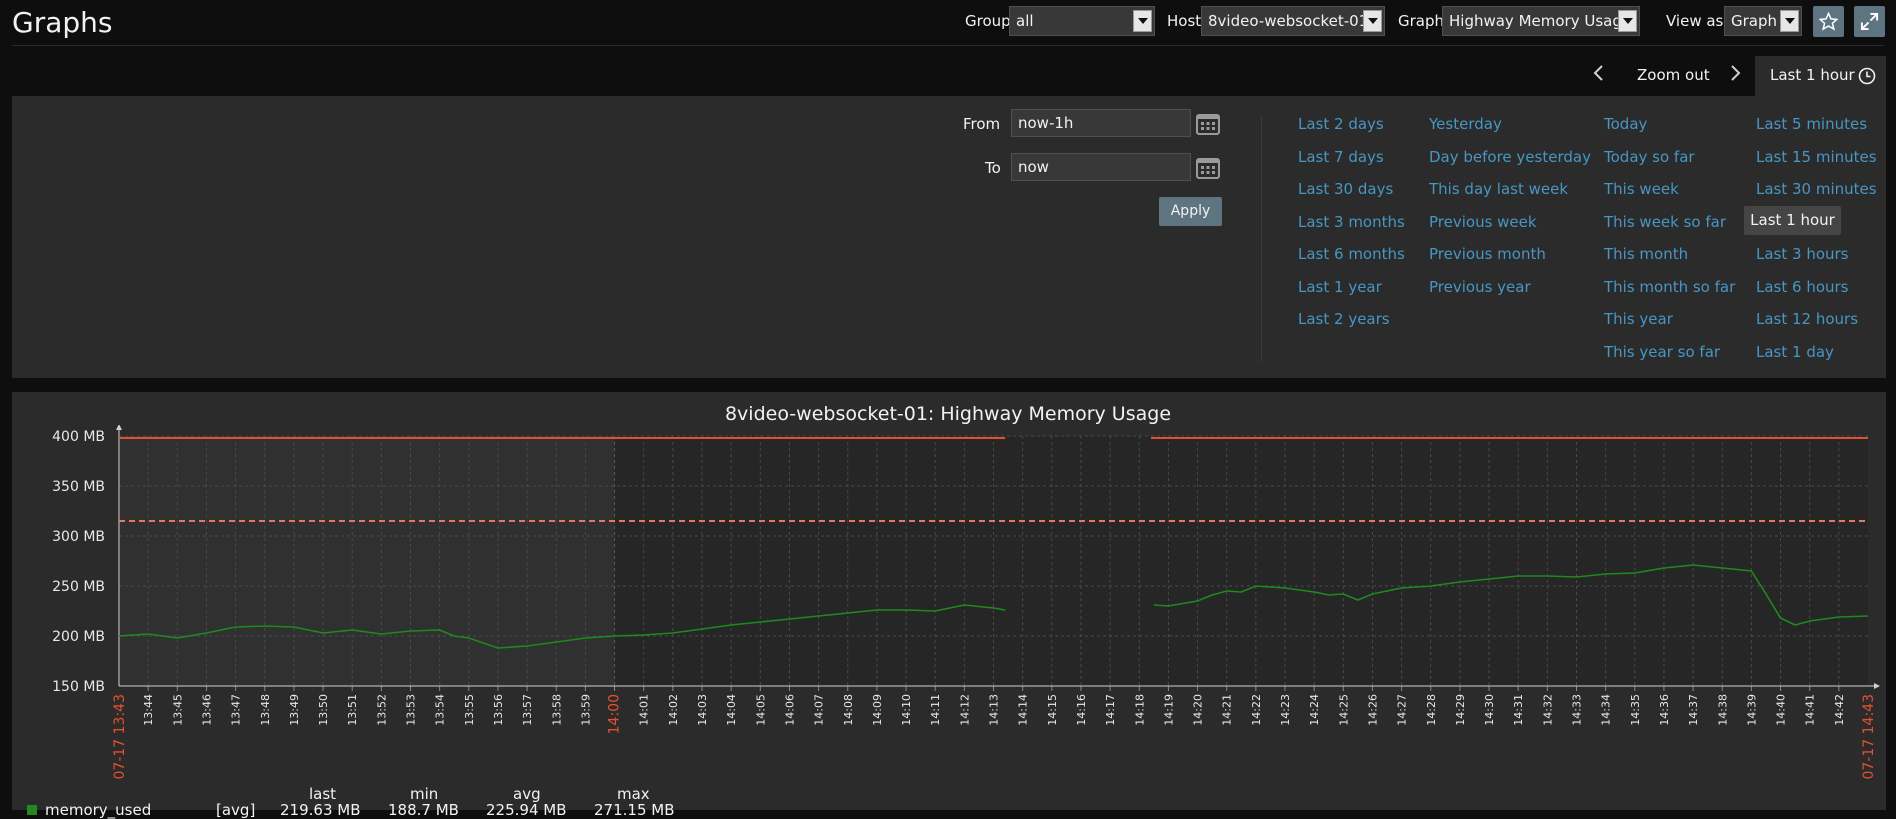  What do you see at coordinates (1547, 710) in the screenshot?
I see `x-tick-label: 14:32` at bounding box center [1547, 710].